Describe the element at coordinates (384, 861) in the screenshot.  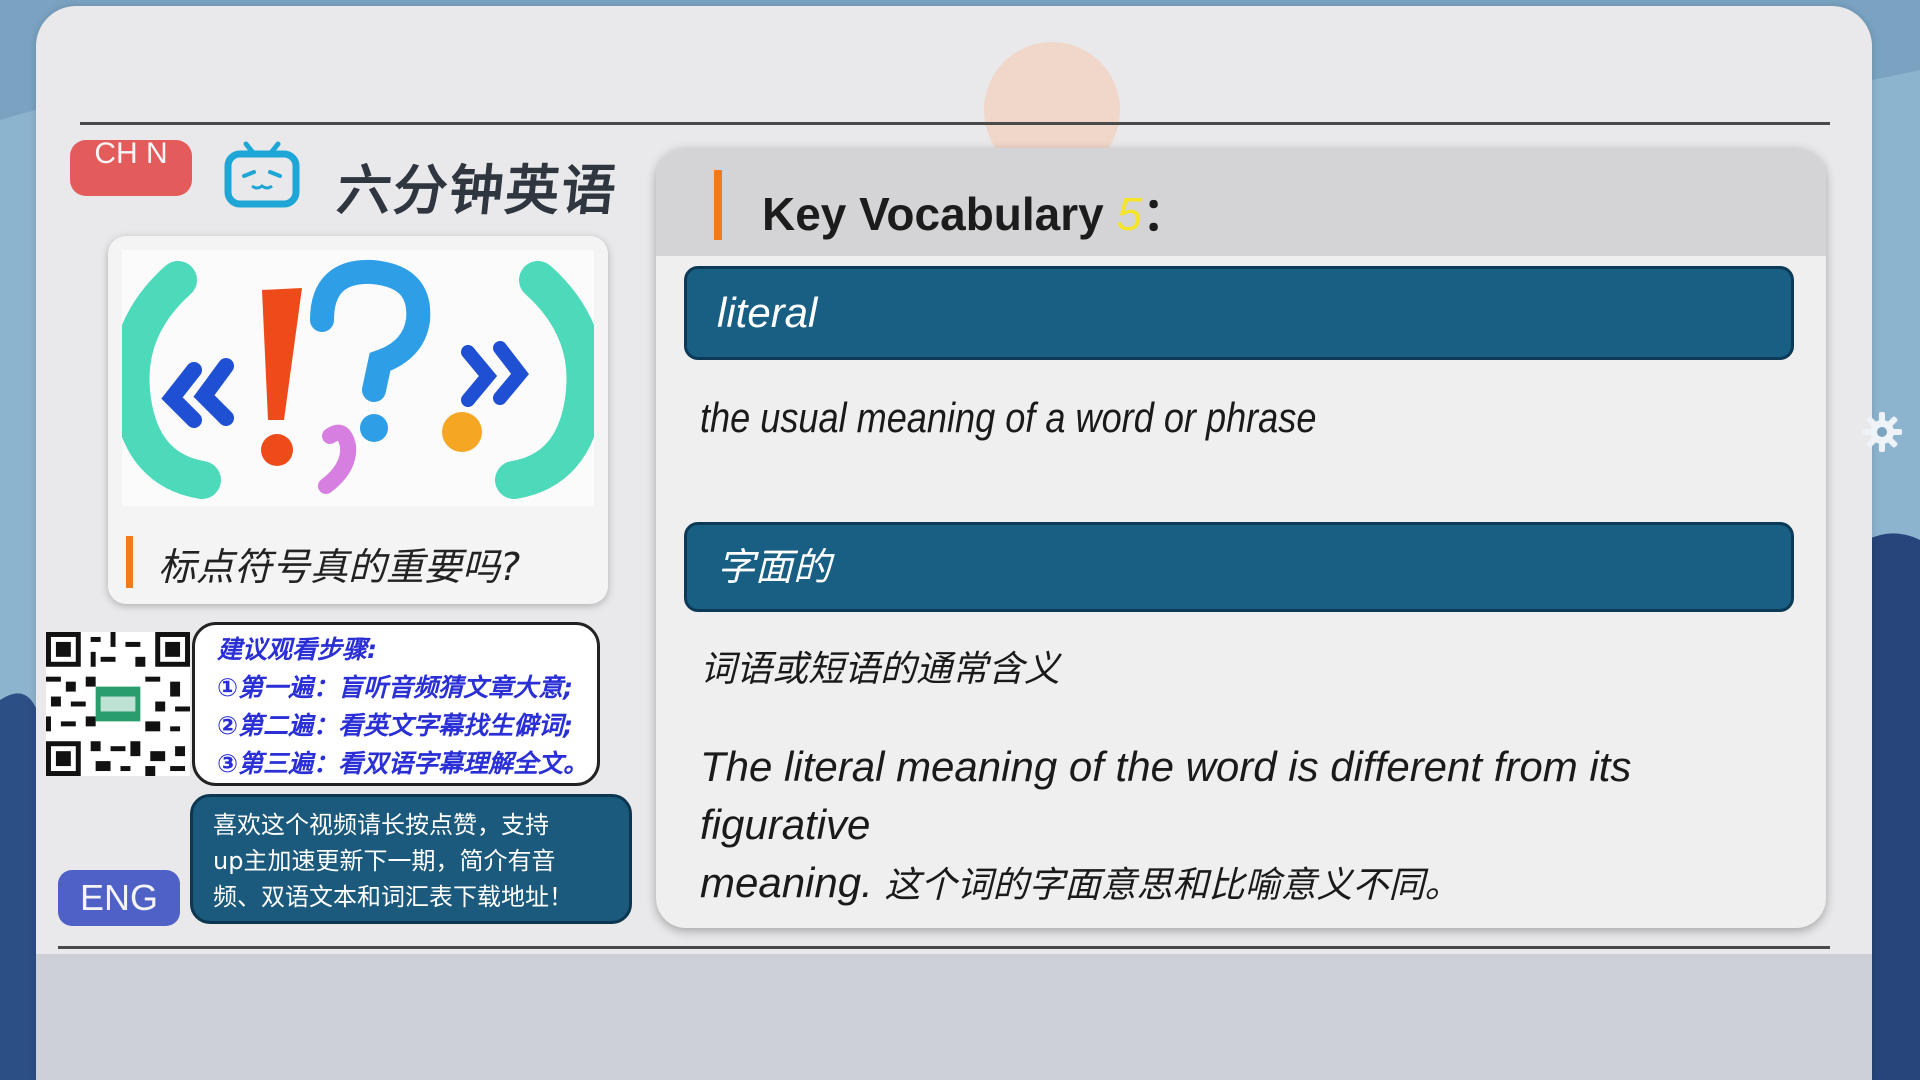
I see `support-line: up主加速更新下一期，简介有音` at that location.